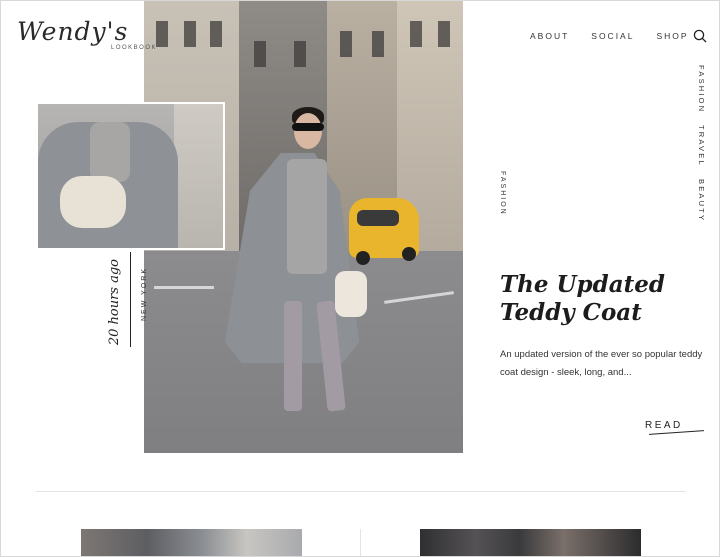 The width and height of the screenshot is (720, 557). What do you see at coordinates (701, 146) in the screenshot?
I see `side-nav-travel: TRAVEL` at bounding box center [701, 146].